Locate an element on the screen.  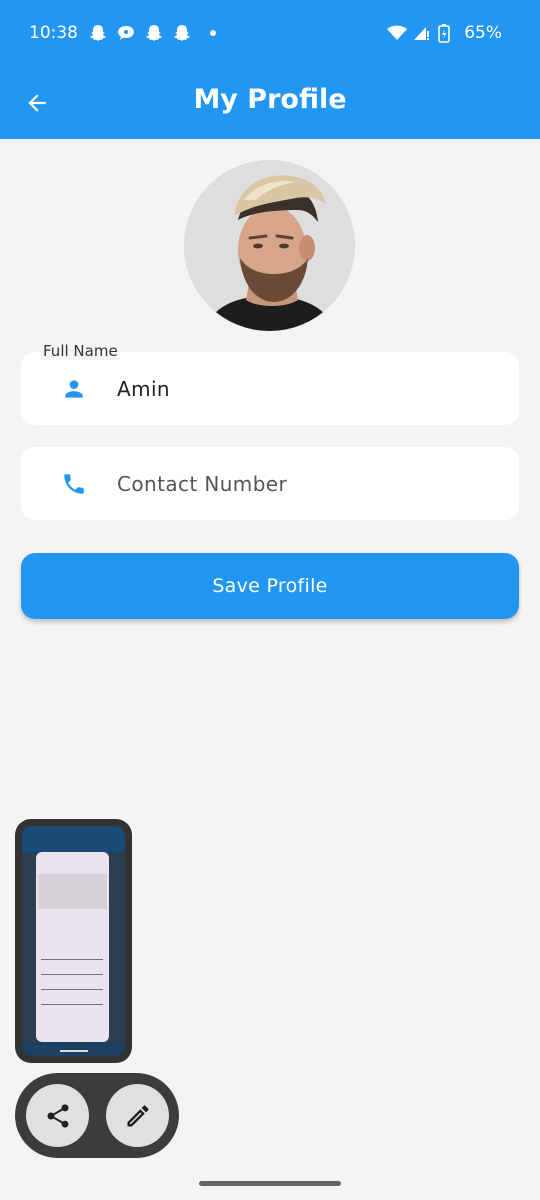
screenshot-preview-thumbnail is located at coordinates (73, 941).